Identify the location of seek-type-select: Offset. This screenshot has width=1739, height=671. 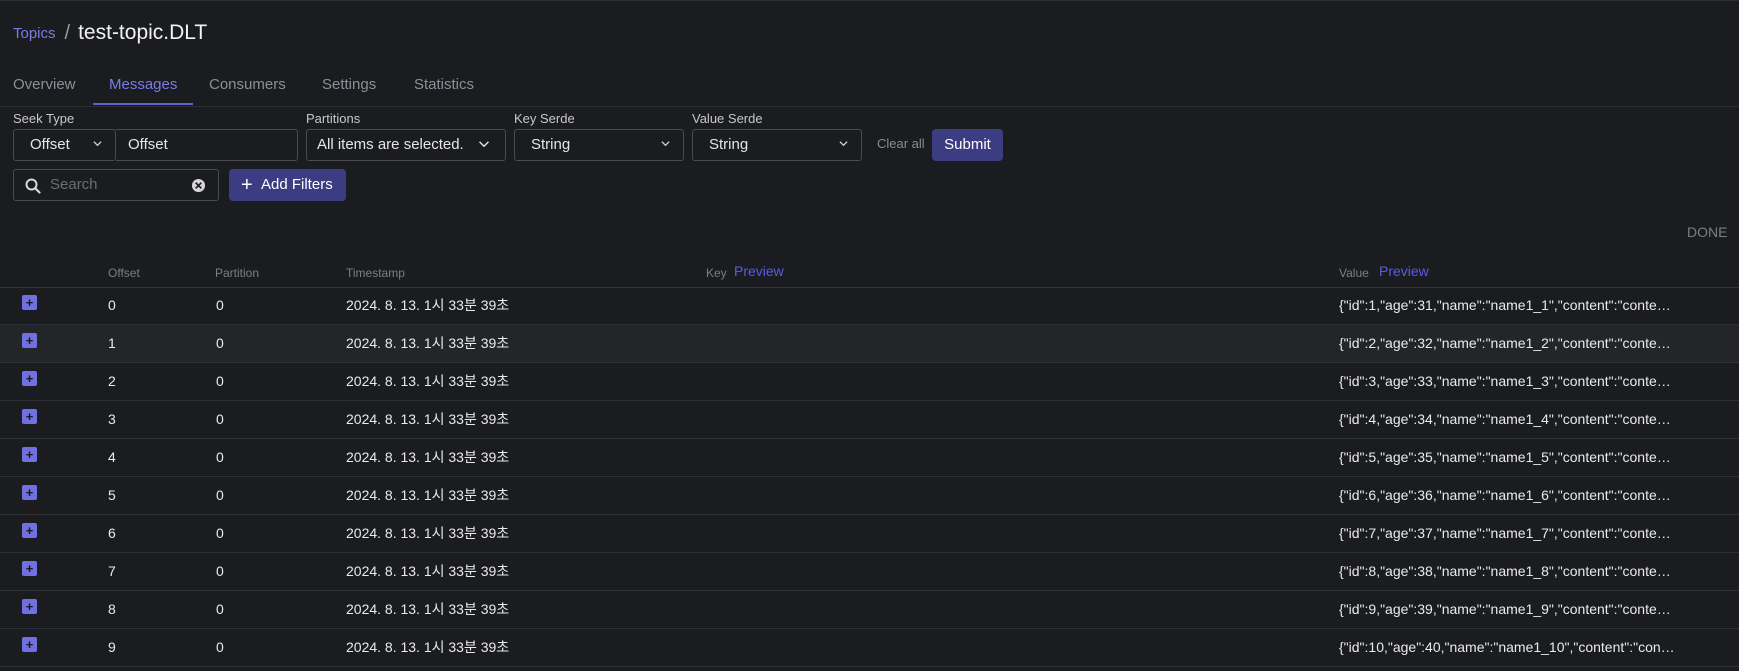
(64, 145).